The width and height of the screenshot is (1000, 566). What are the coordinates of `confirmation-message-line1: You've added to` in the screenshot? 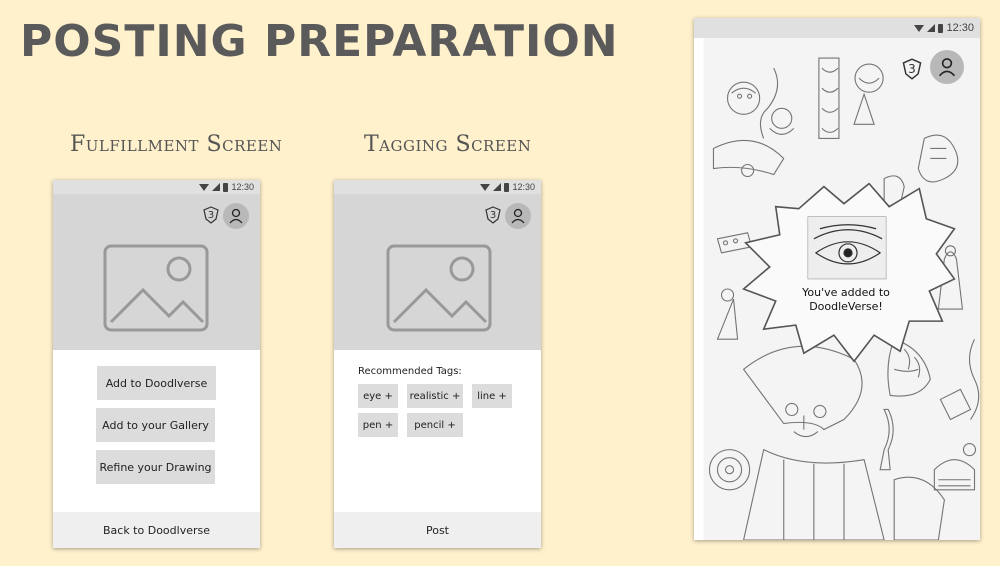 It's located at (846, 292).